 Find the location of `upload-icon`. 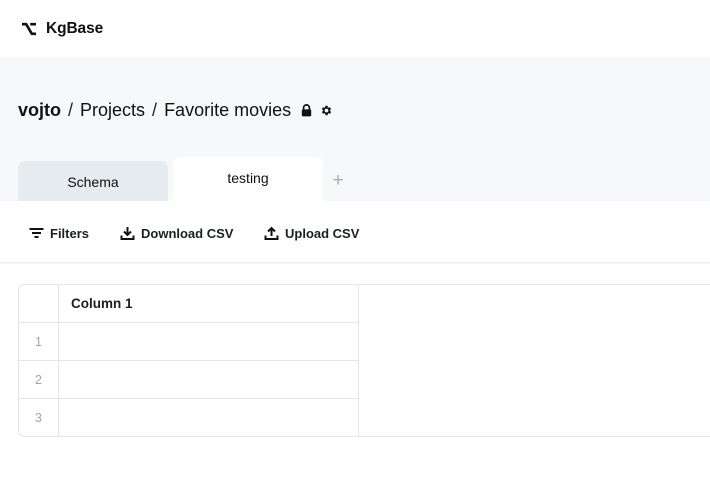

upload-icon is located at coordinates (271, 233).